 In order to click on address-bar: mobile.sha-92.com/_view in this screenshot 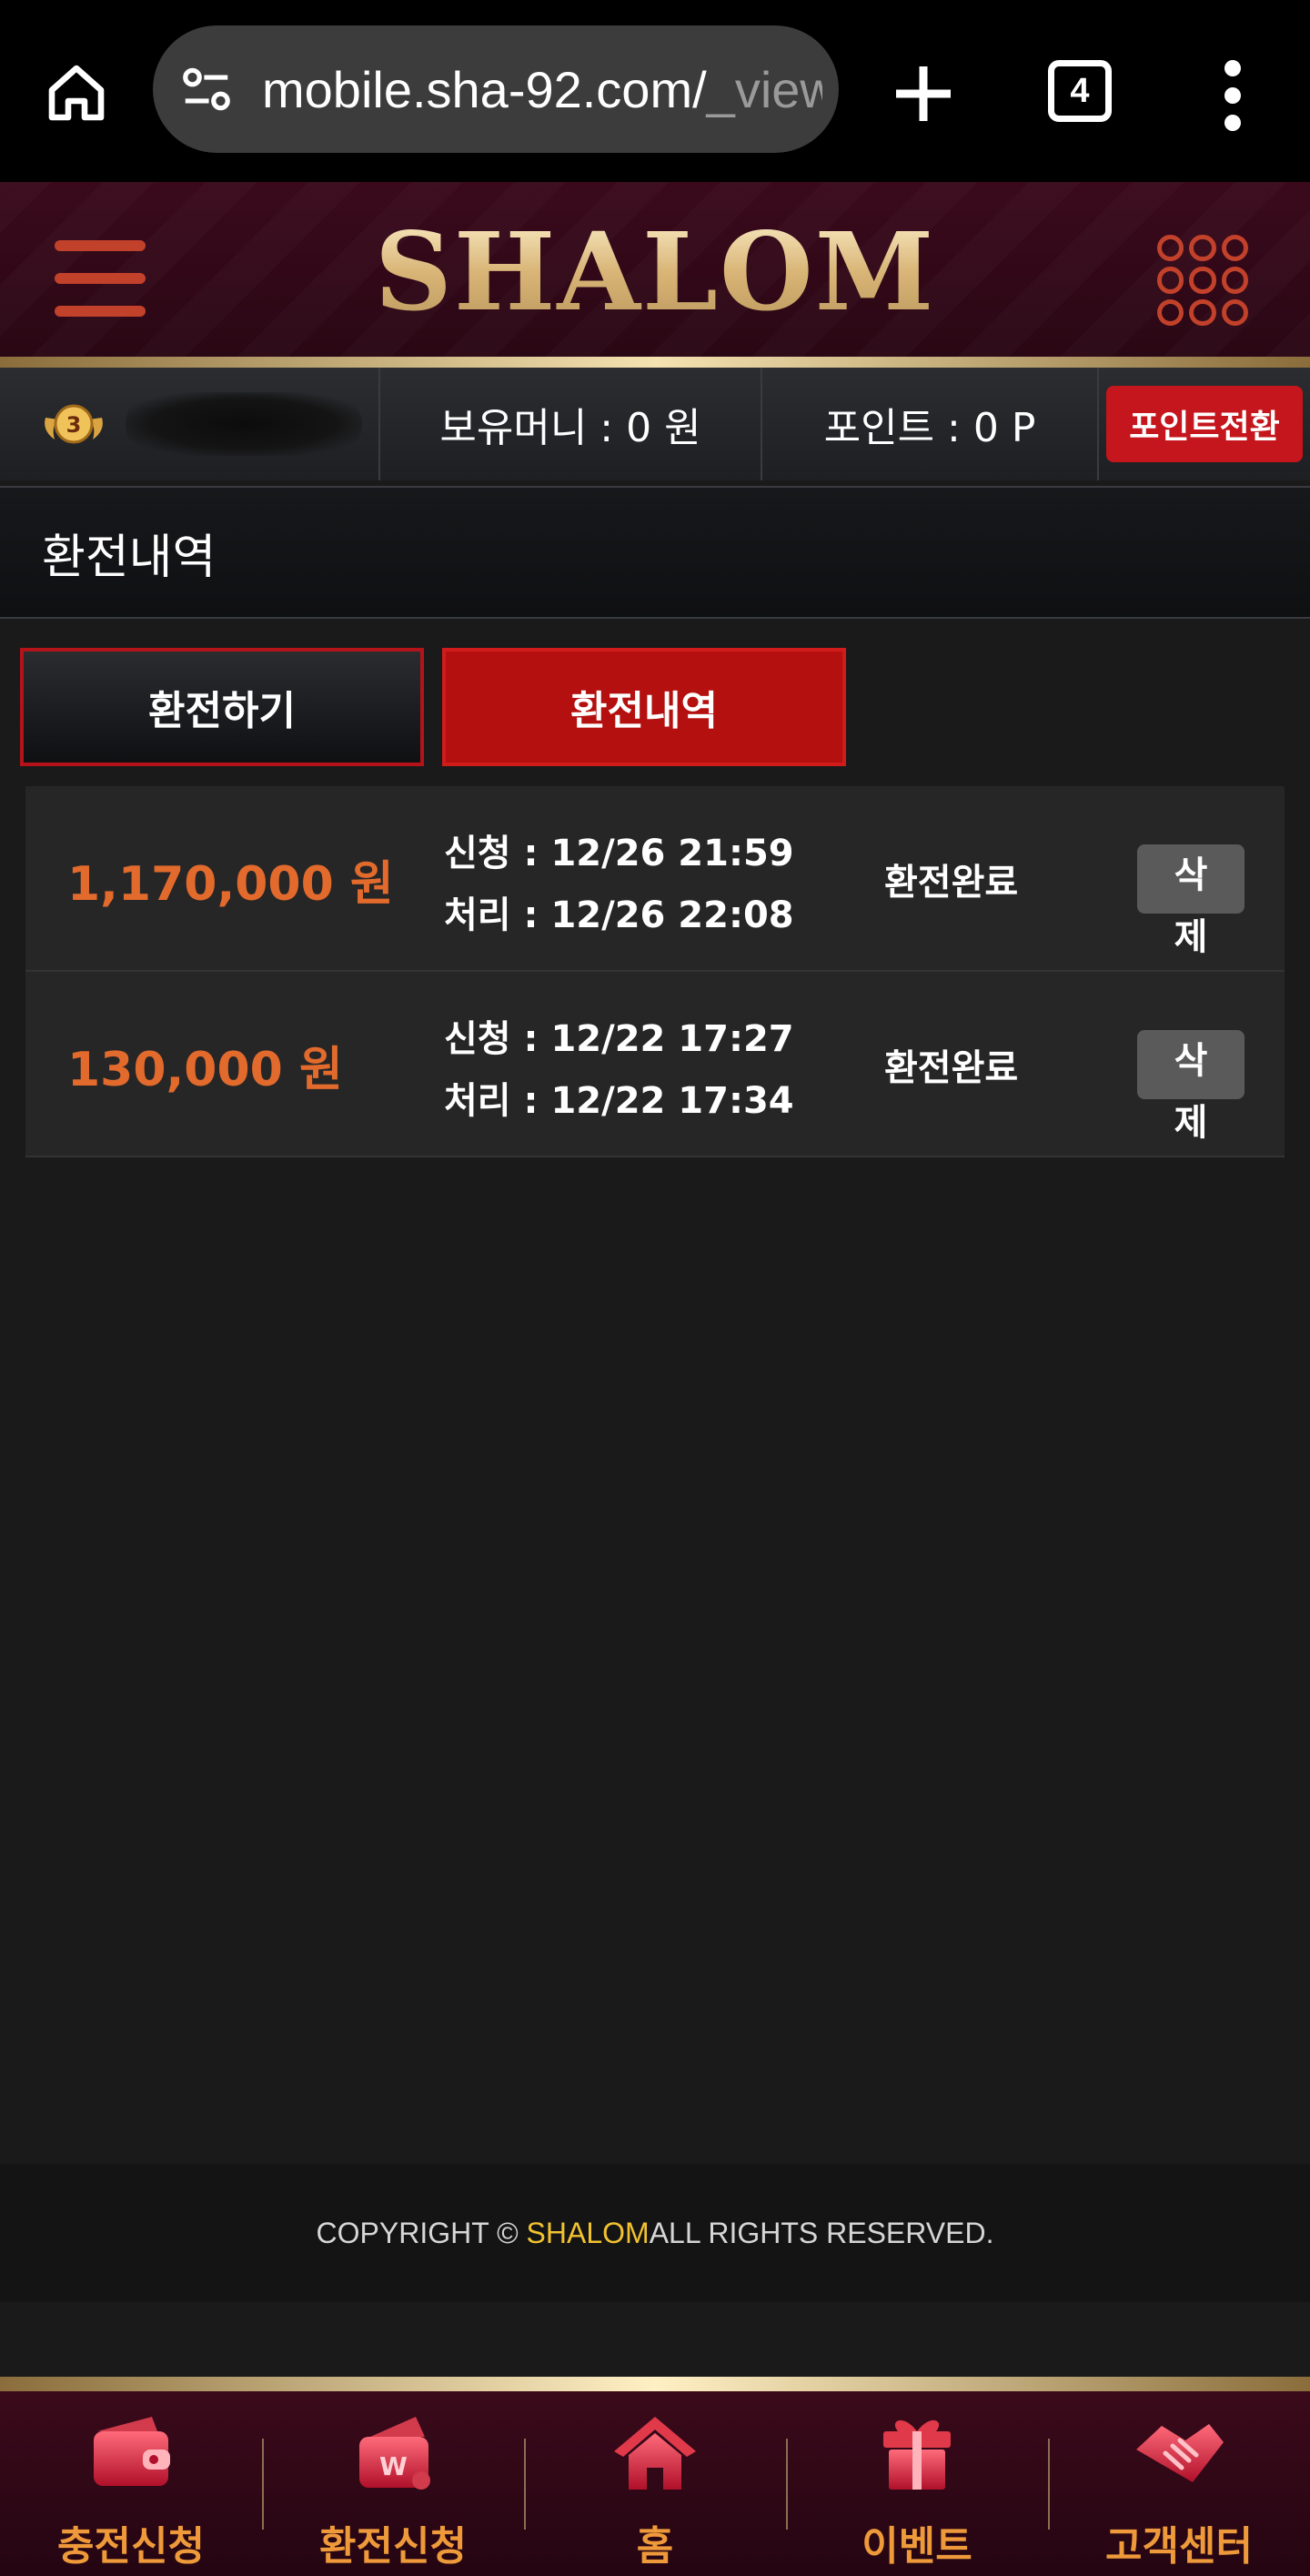, I will do `click(496, 89)`.